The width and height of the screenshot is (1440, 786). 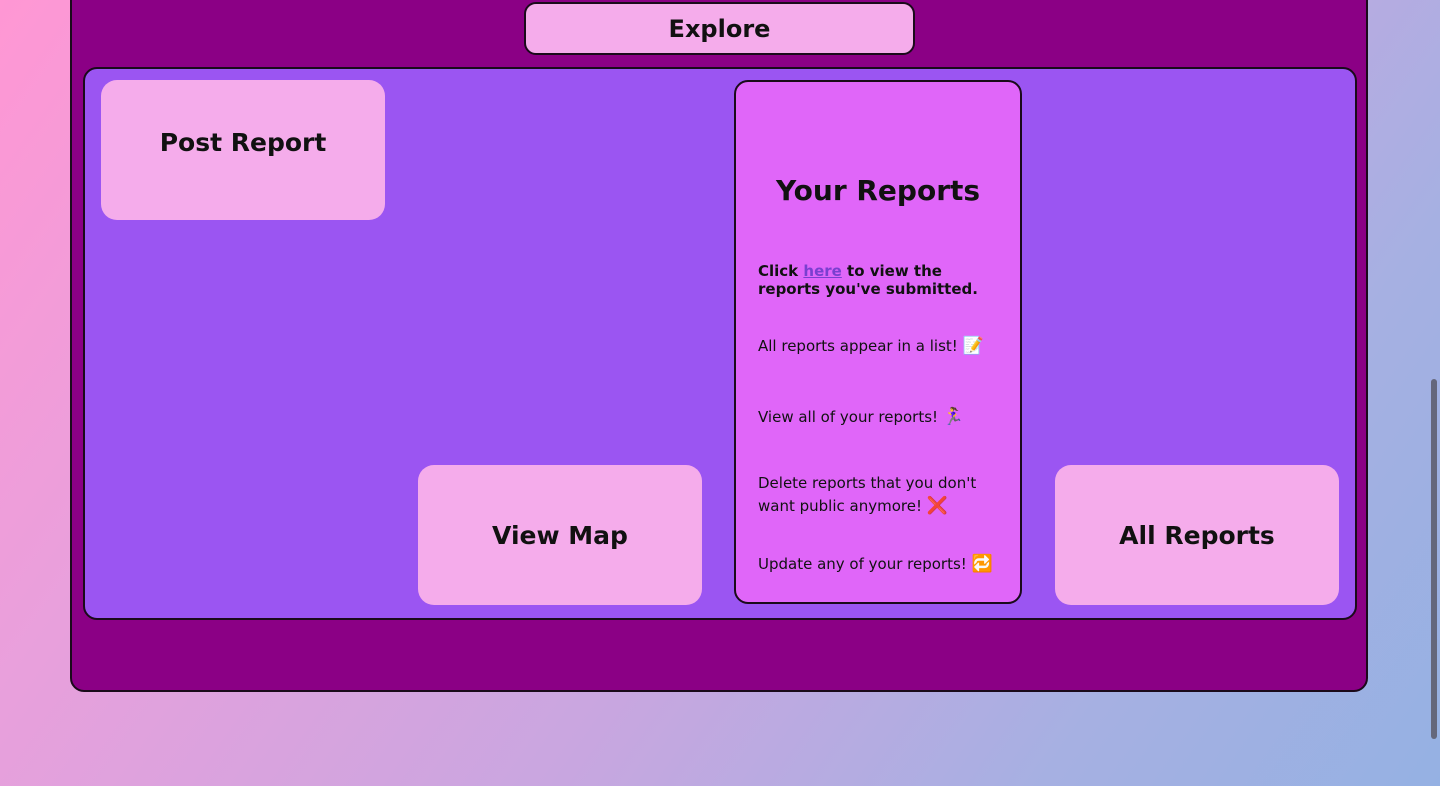 I want to click on view-map-card: View Map, so click(x=560, y=535).